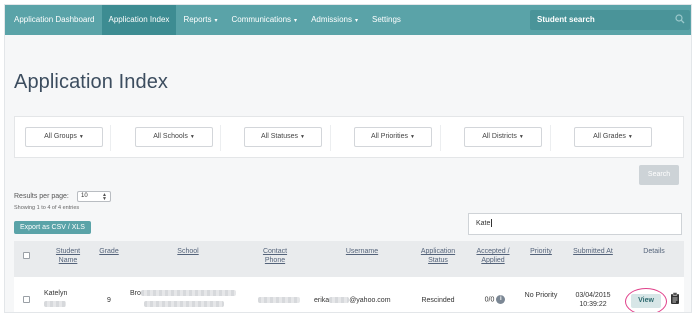 The height and width of the screenshot is (317, 700). What do you see at coordinates (109, 300) in the screenshot?
I see `grade-cell: 9` at bounding box center [109, 300].